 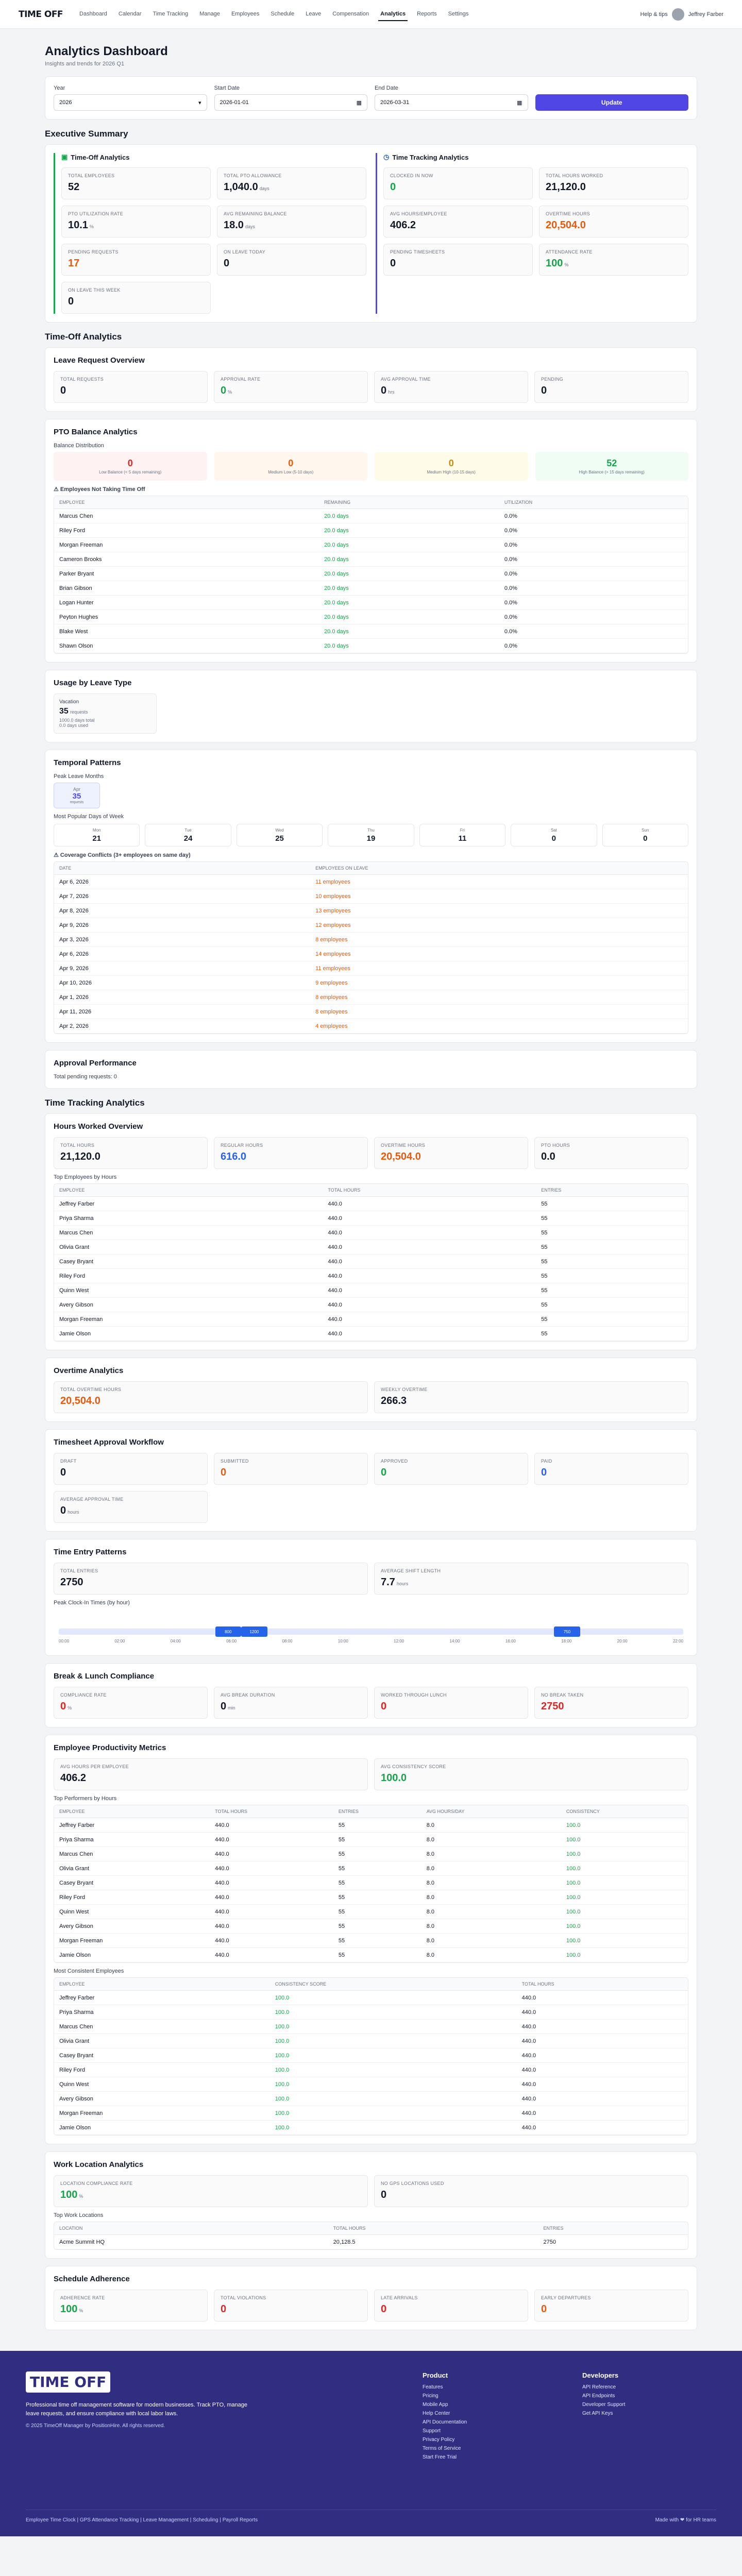 I want to click on update-button: Update, so click(x=611, y=102).